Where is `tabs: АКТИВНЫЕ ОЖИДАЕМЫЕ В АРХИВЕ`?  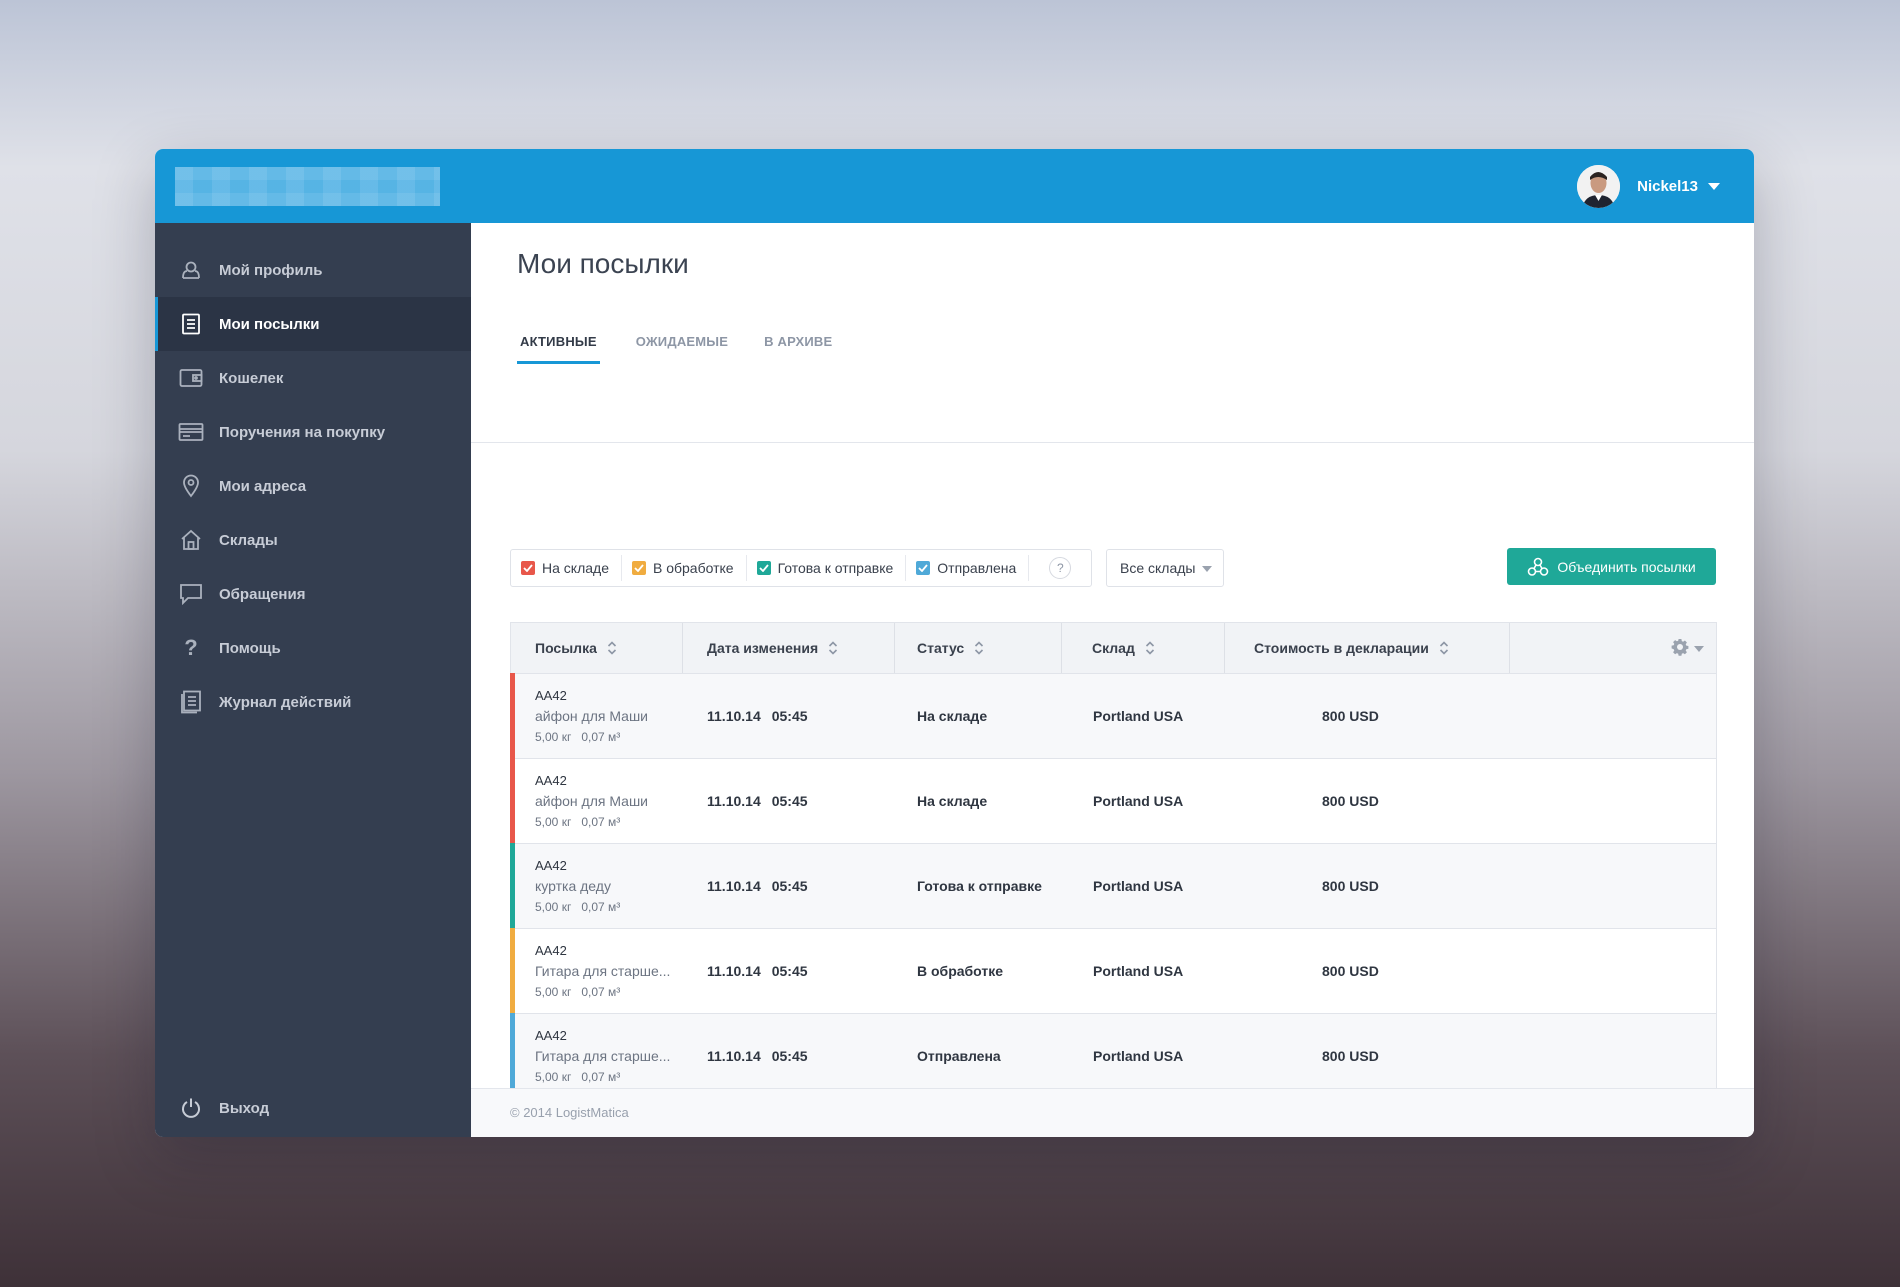 tabs: АКТИВНЫЕ ОЖИДАЕМЫЕ В АРХИВЕ is located at coordinates (692, 349).